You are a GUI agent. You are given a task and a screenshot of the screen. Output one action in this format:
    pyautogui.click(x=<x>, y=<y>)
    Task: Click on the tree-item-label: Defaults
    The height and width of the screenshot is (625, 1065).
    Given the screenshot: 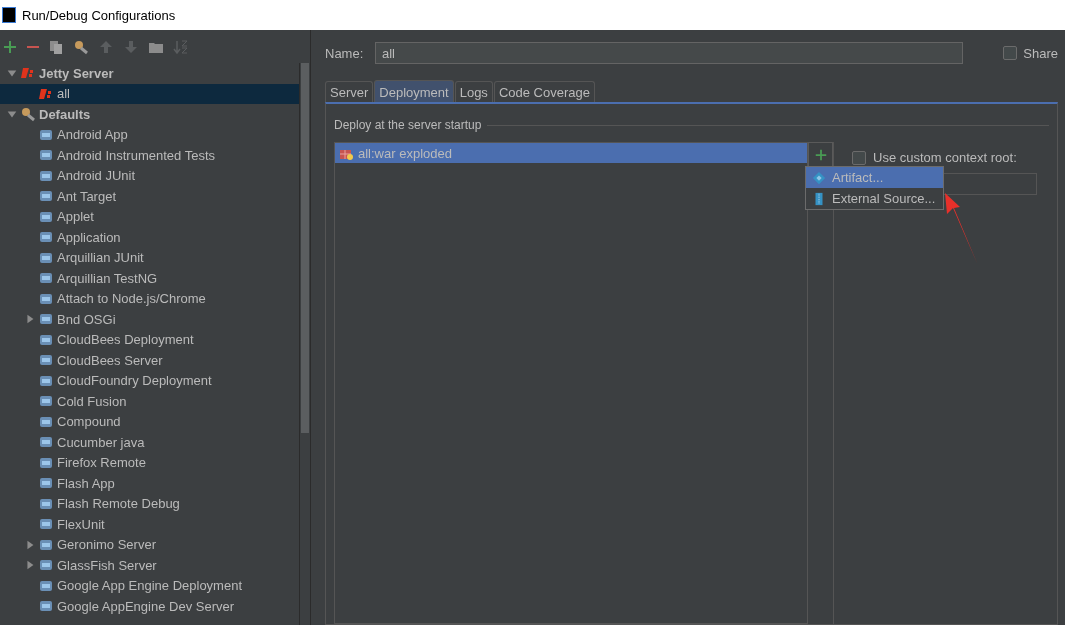 What is the action you would take?
    pyautogui.click(x=65, y=114)
    